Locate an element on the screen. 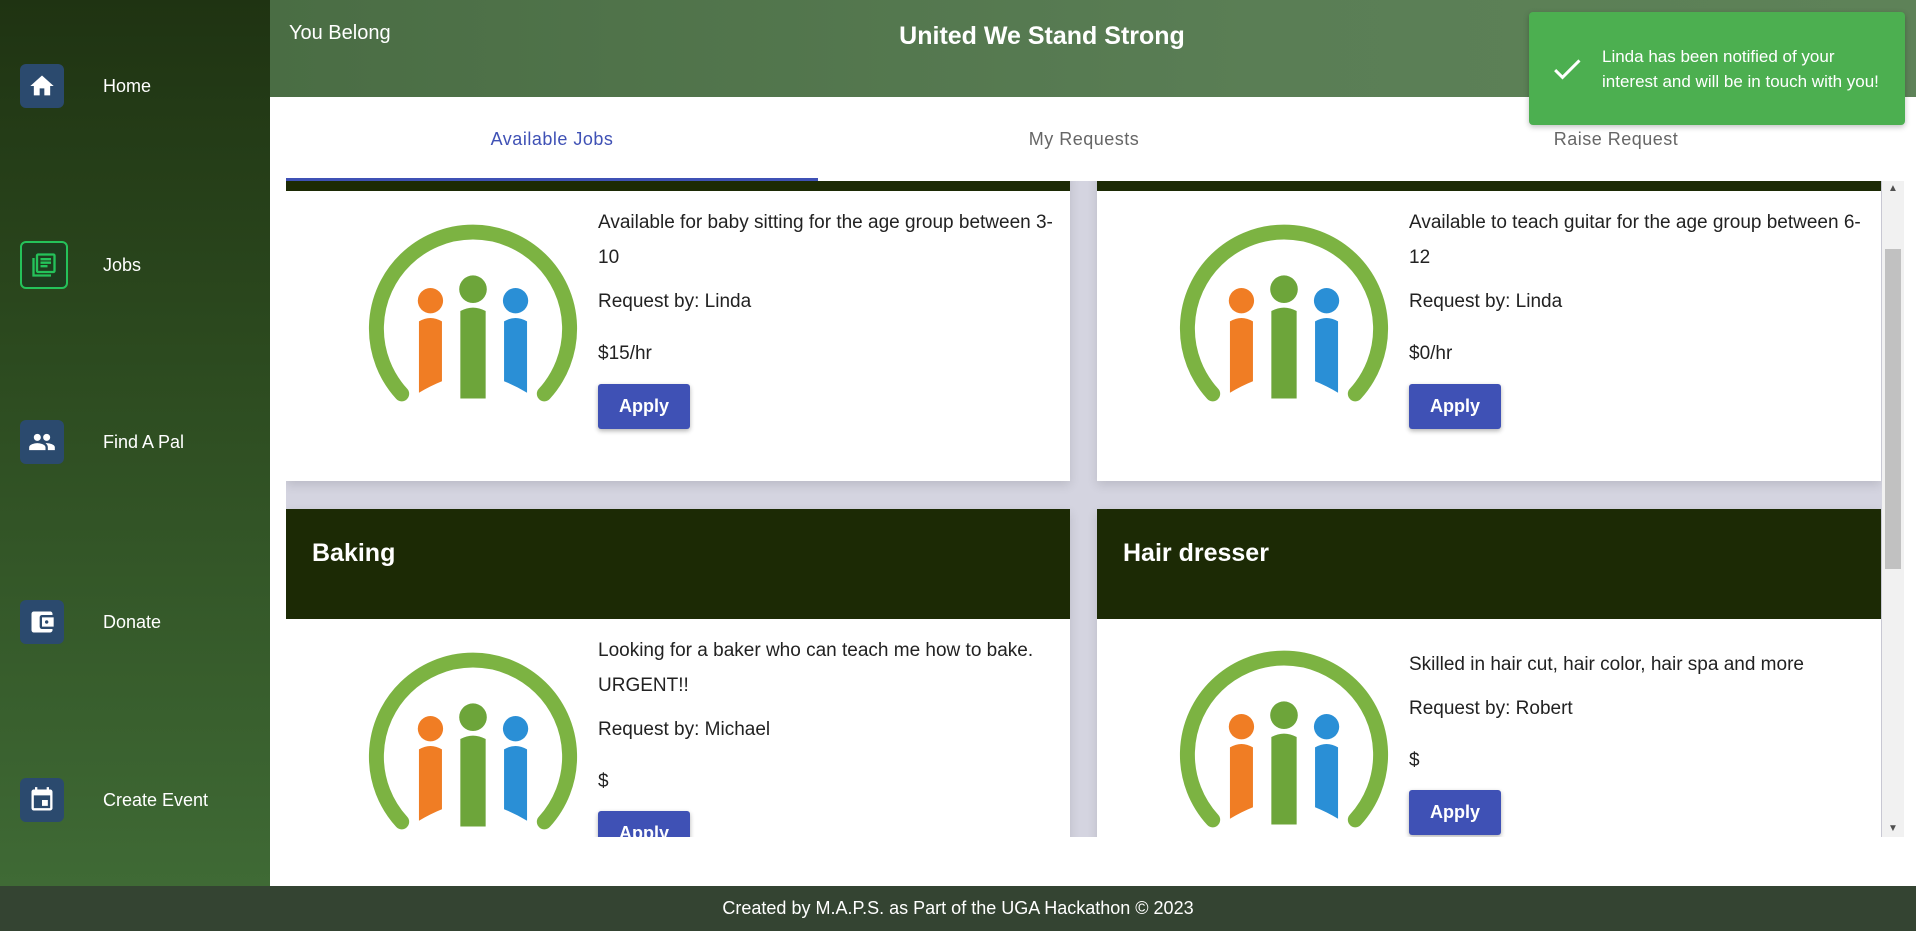 This screenshot has width=1916, height=931. scroll-up-icon: ▲ is located at coordinates (1893, 189).